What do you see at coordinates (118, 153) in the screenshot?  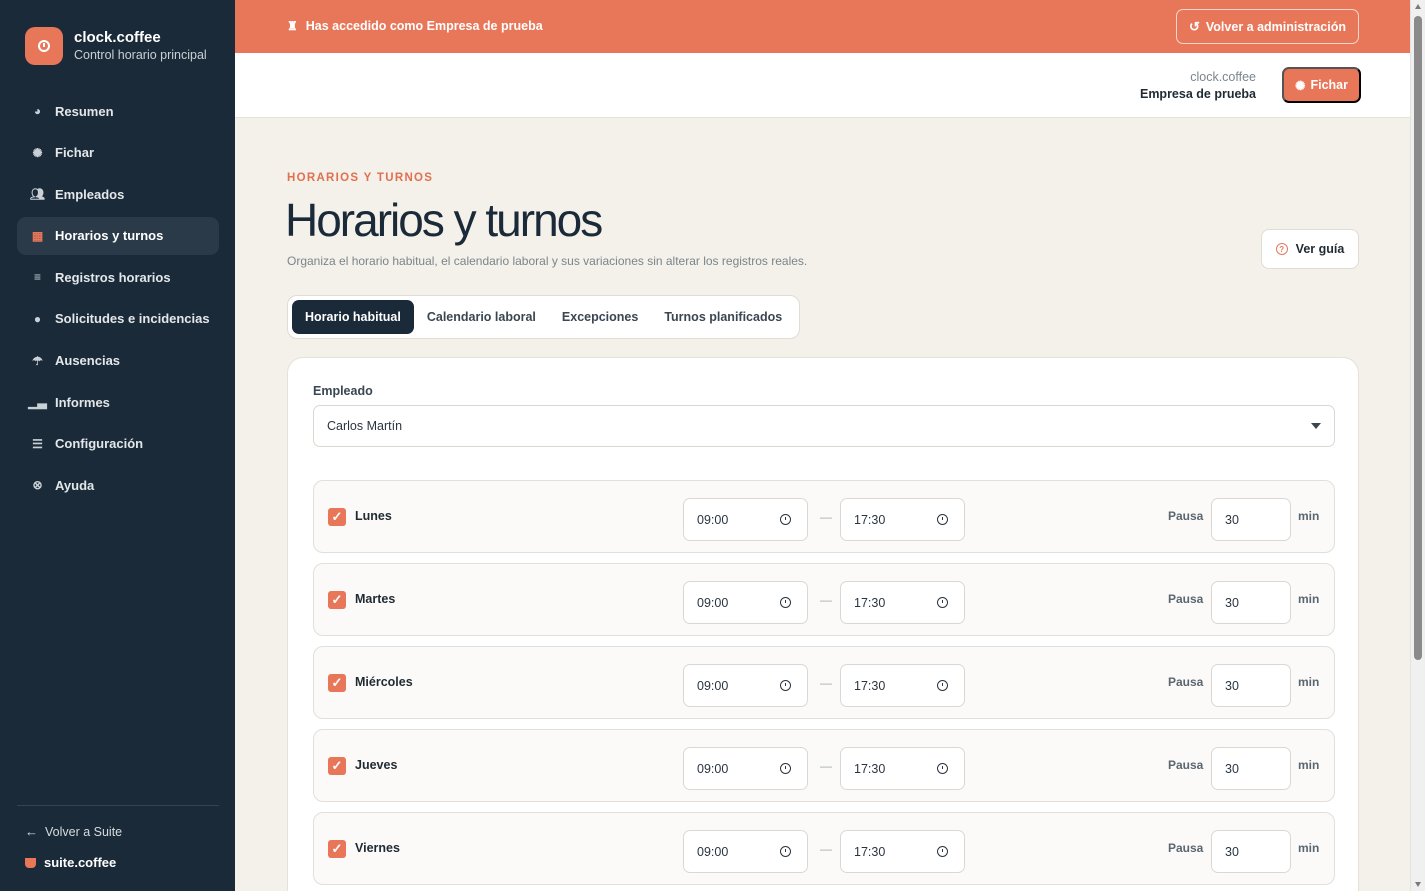 I see `sidebar-item-fichar: ✺ Fichar` at bounding box center [118, 153].